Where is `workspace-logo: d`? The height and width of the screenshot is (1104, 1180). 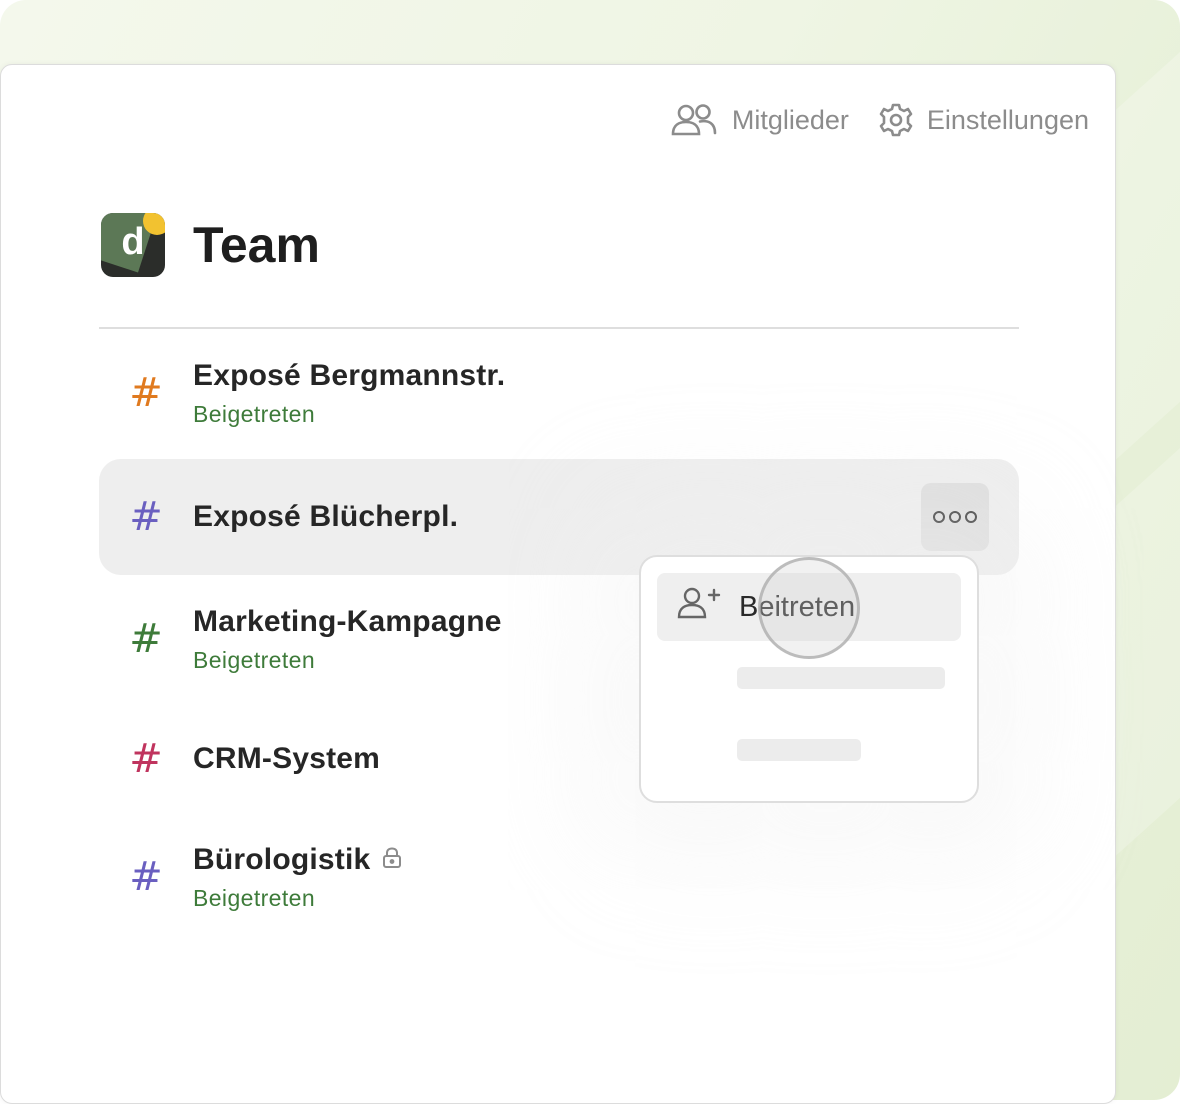
workspace-logo: d is located at coordinates (133, 245).